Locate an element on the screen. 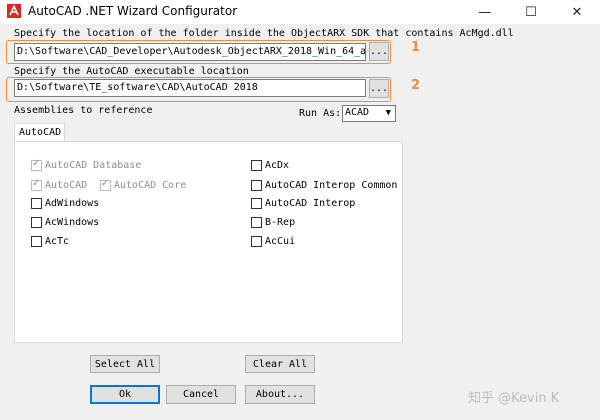 The height and width of the screenshot is (420, 600). checkbox-autocad-interop: AutoCAD Interop is located at coordinates (303, 203).